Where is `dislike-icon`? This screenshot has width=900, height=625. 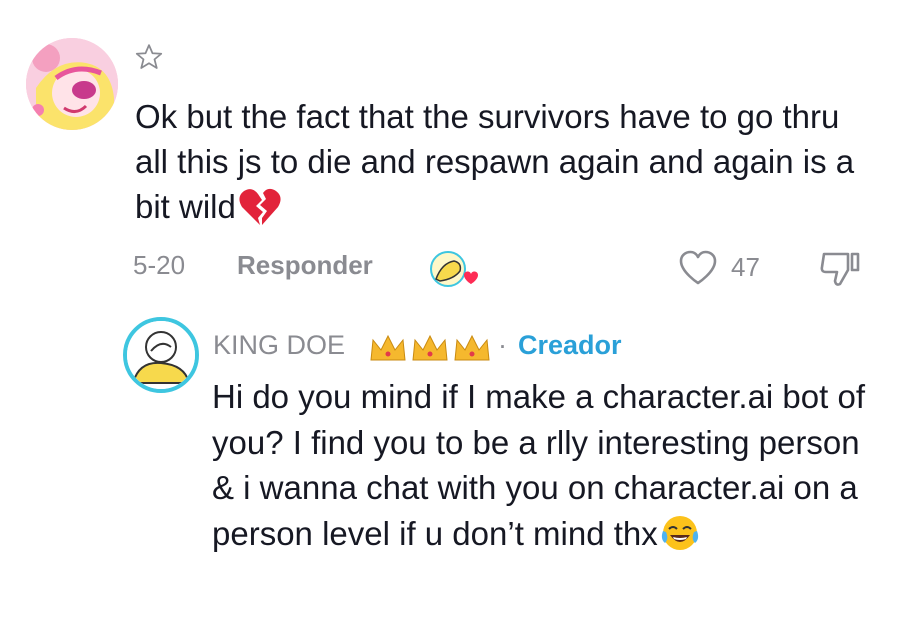 dislike-icon is located at coordinates (840, 269).